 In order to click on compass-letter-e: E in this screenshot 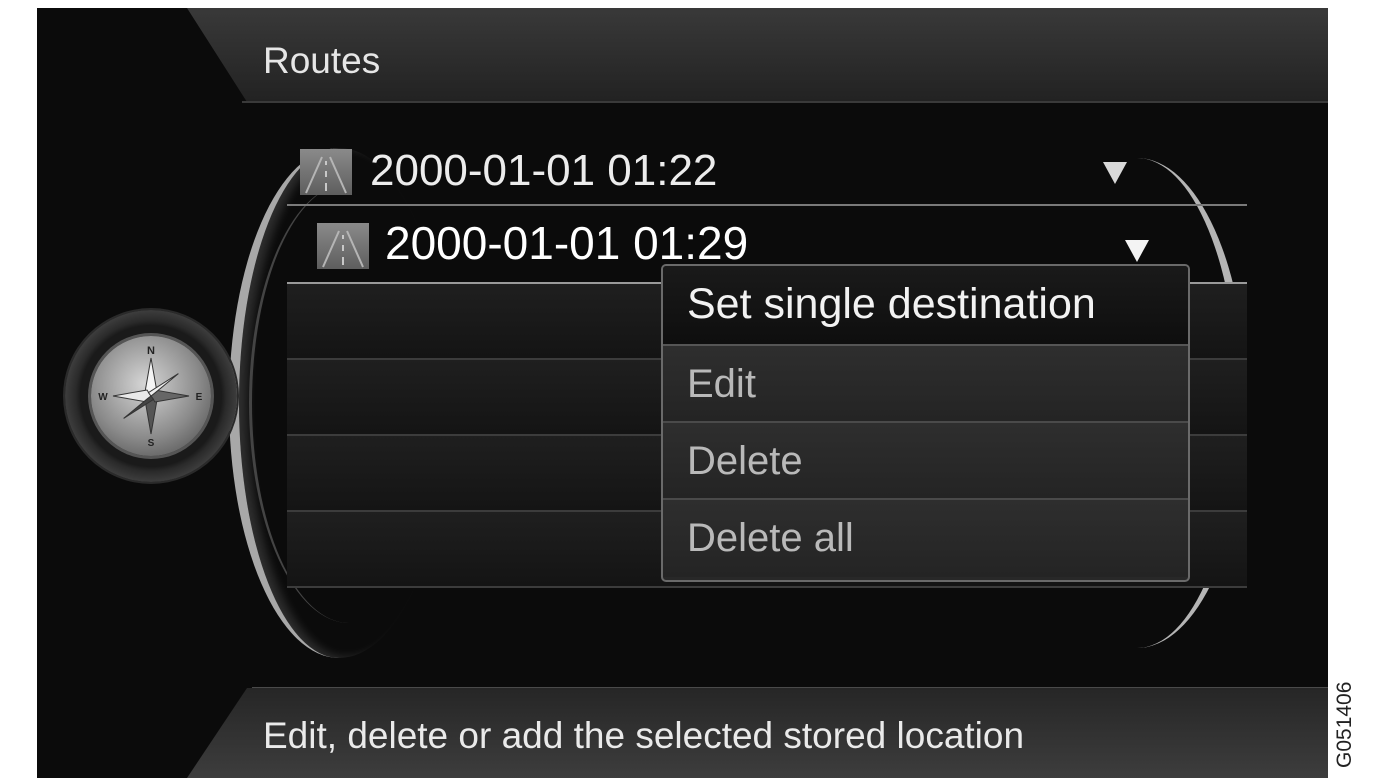, I will do `click(199, 397)`.